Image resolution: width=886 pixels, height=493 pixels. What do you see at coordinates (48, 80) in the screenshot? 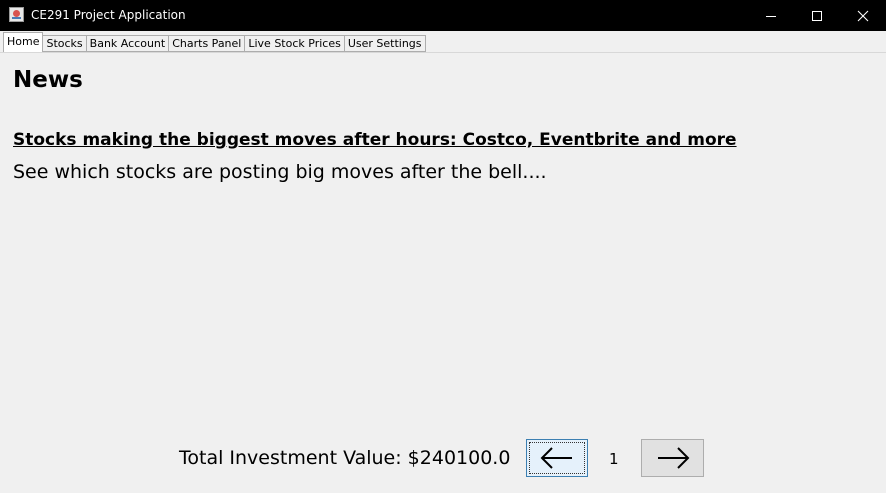
I see `news-heading: News` at bounding box center [48, 80].